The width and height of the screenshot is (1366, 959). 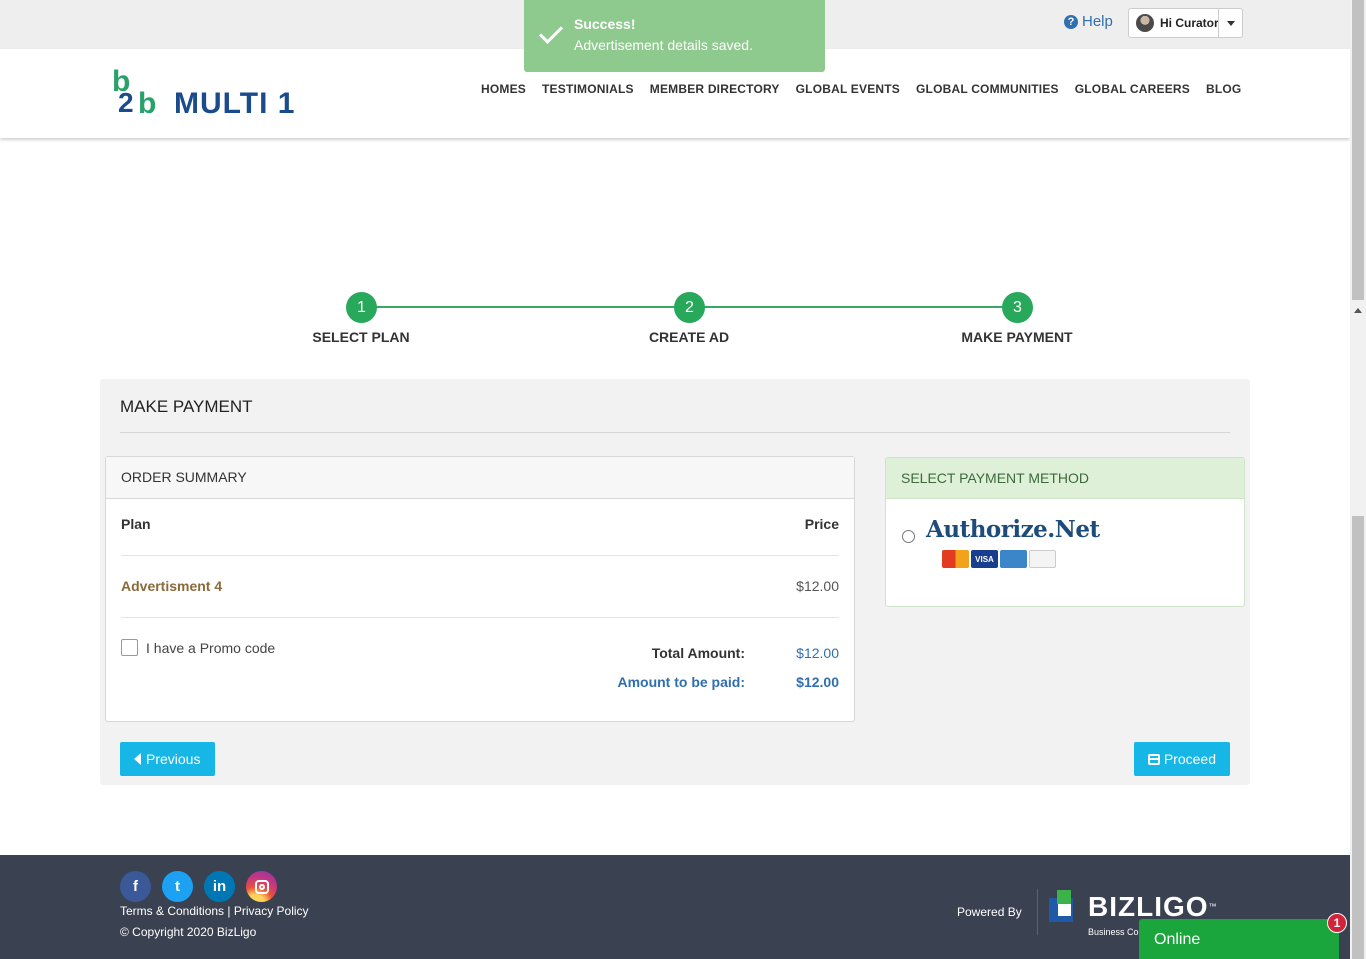 What do you see at coordinates (172, 586) in the screenshot?
I see `plan-name: Advertisment 4` at bounding box center [172, 586].